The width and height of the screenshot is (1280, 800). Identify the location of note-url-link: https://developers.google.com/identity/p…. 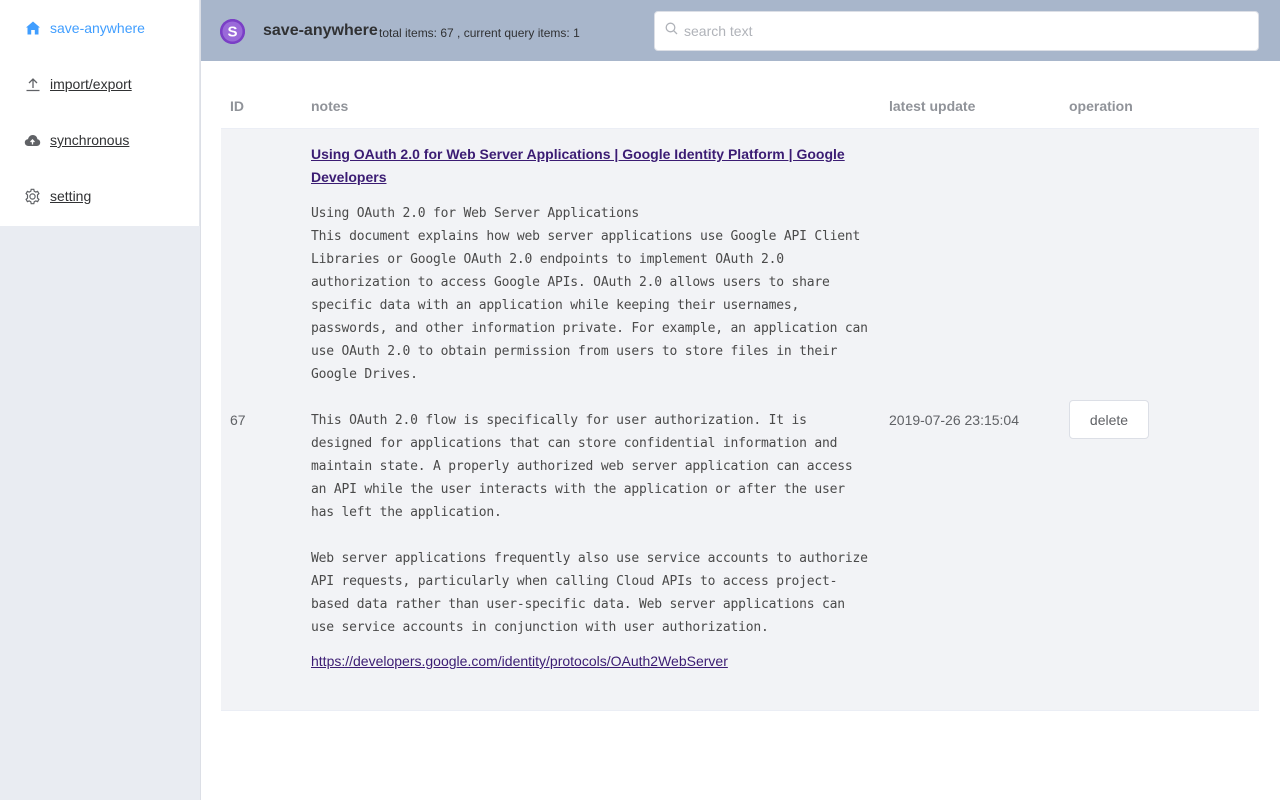
(591, 661).